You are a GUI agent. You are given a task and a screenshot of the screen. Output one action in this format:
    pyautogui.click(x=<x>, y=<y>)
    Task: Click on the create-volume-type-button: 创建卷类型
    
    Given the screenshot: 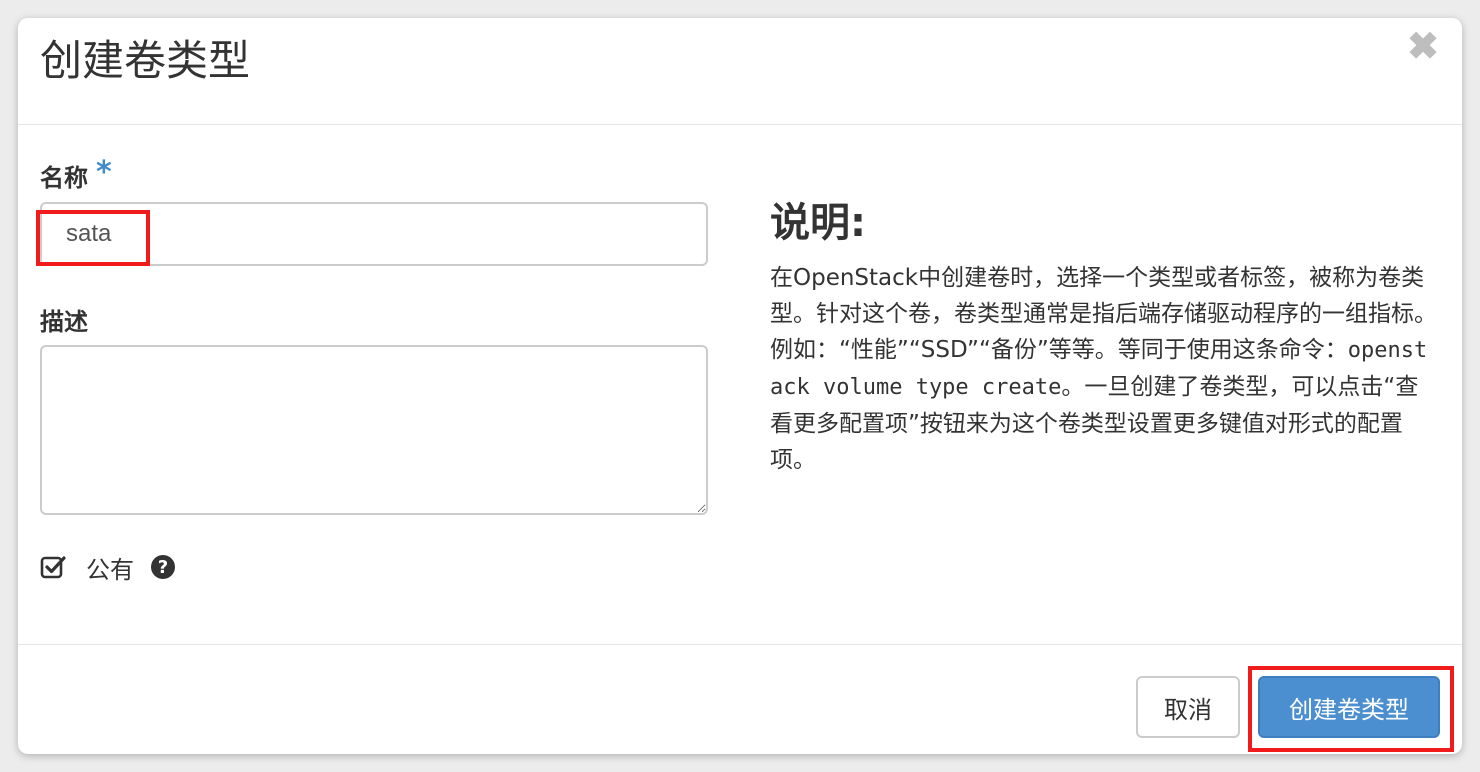 What is the action you would take?
    pyautogui.click(x=1349, y=707)
    